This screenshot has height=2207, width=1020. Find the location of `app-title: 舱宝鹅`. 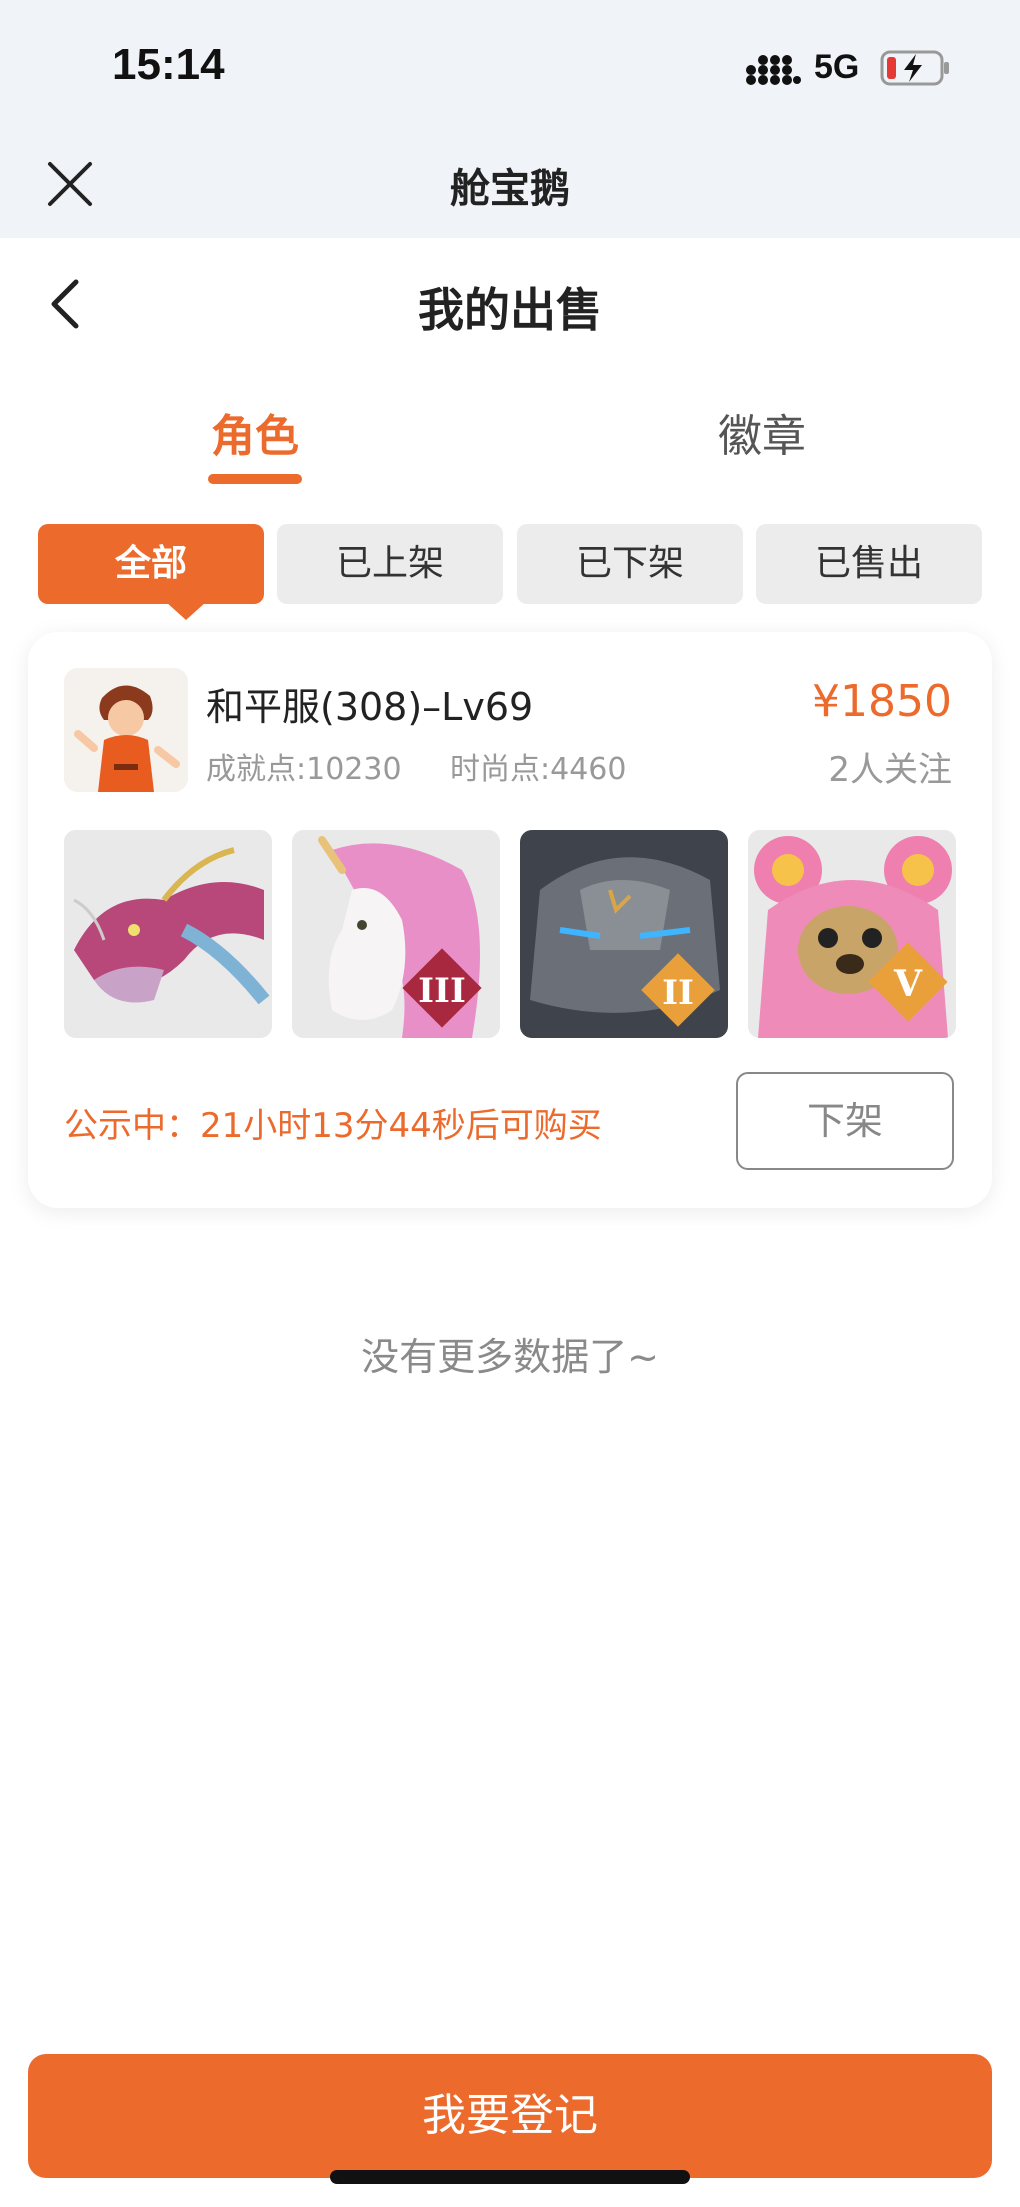

app-title: 舱宝鹅 is located at coordinates (510, 189).